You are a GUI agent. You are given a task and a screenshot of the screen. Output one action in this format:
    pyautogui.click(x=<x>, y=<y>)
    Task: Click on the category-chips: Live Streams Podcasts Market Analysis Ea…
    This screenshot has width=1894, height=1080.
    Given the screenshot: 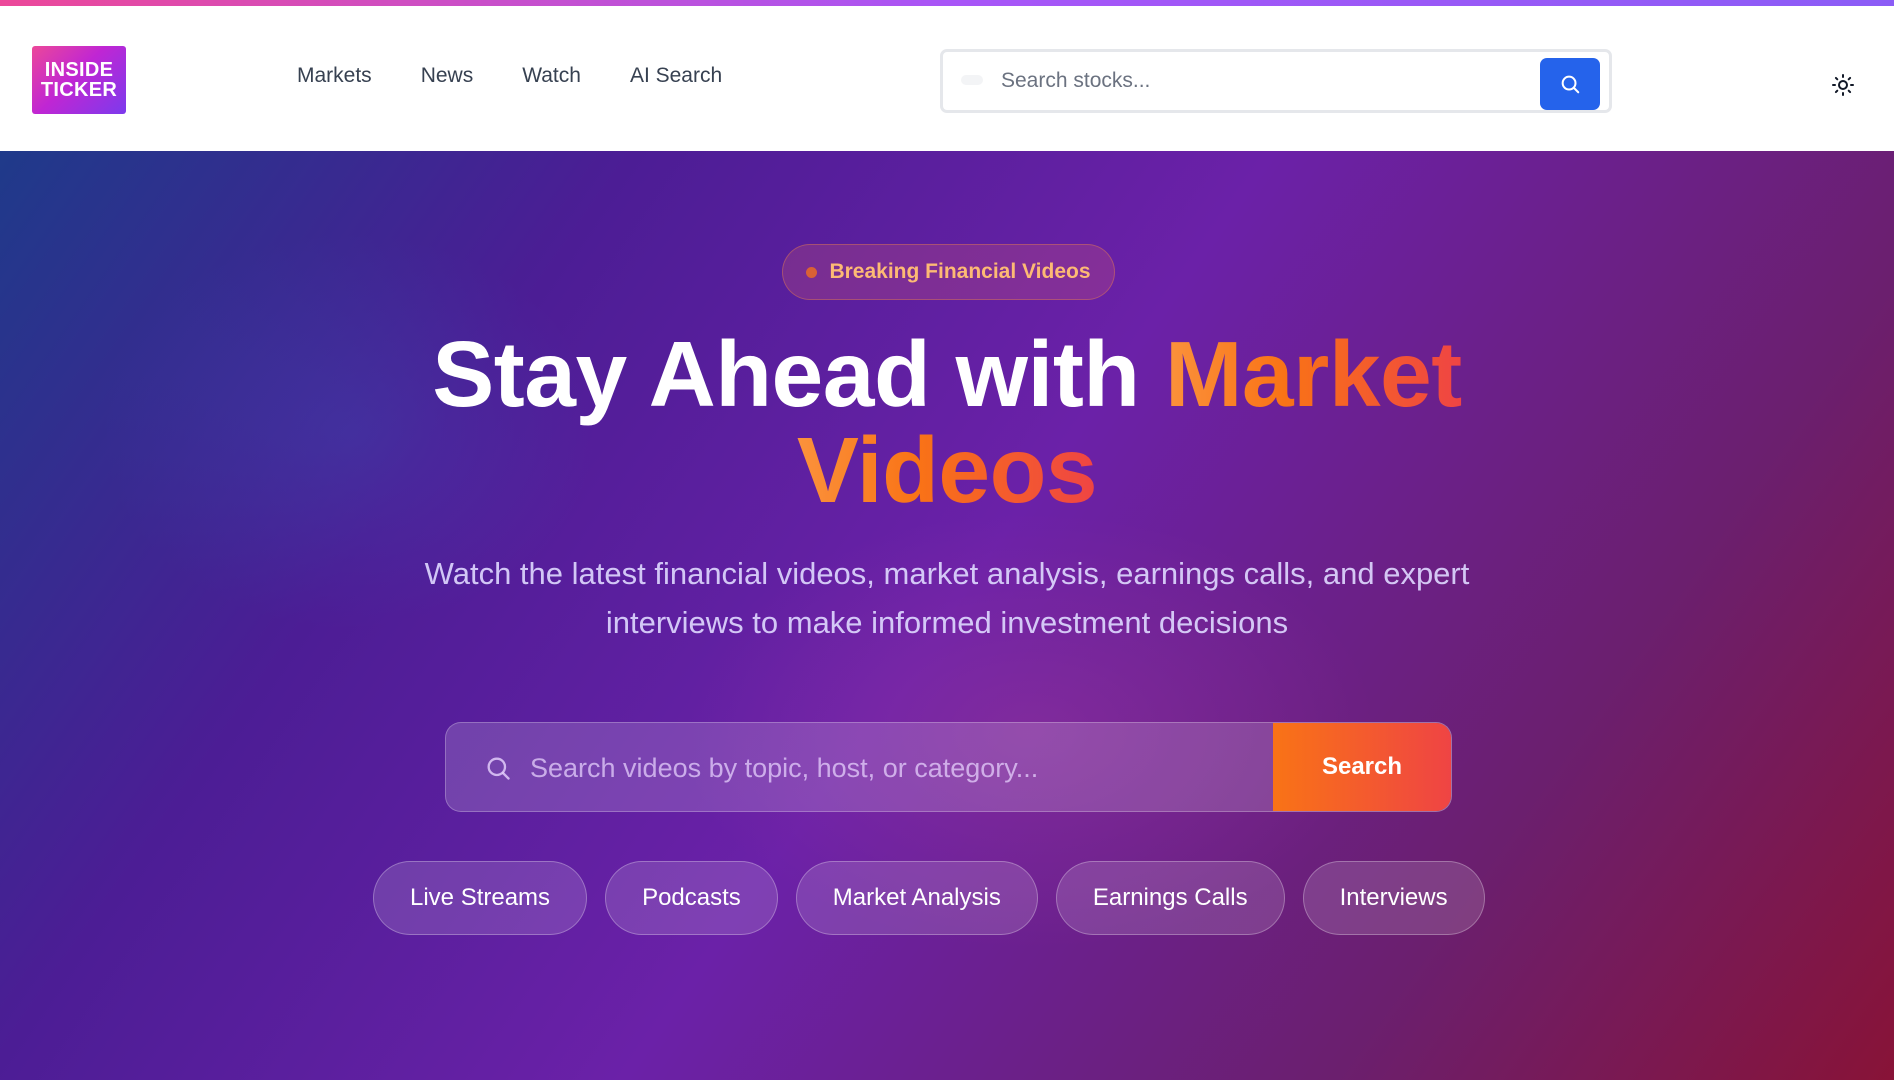 What is the action you would take?
    pyautogui.click(x=929, y=898)
    